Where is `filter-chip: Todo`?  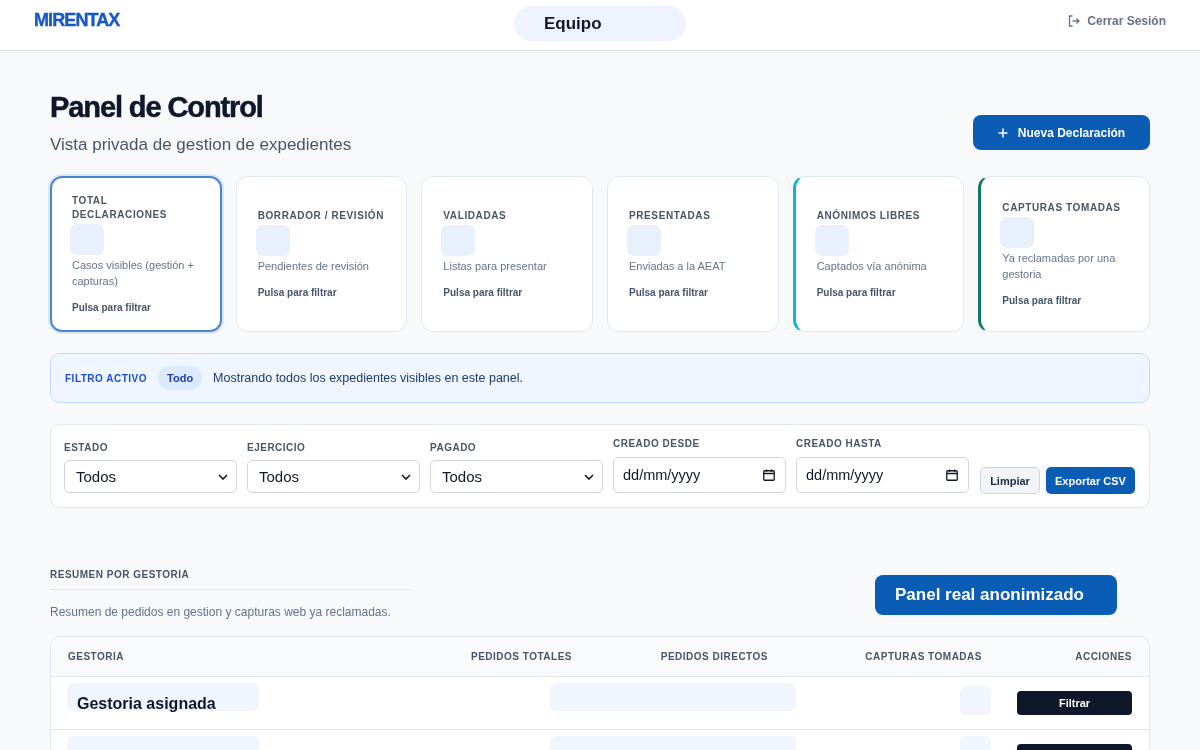 filter-chip: Todo is located at coordinates (180, 378).